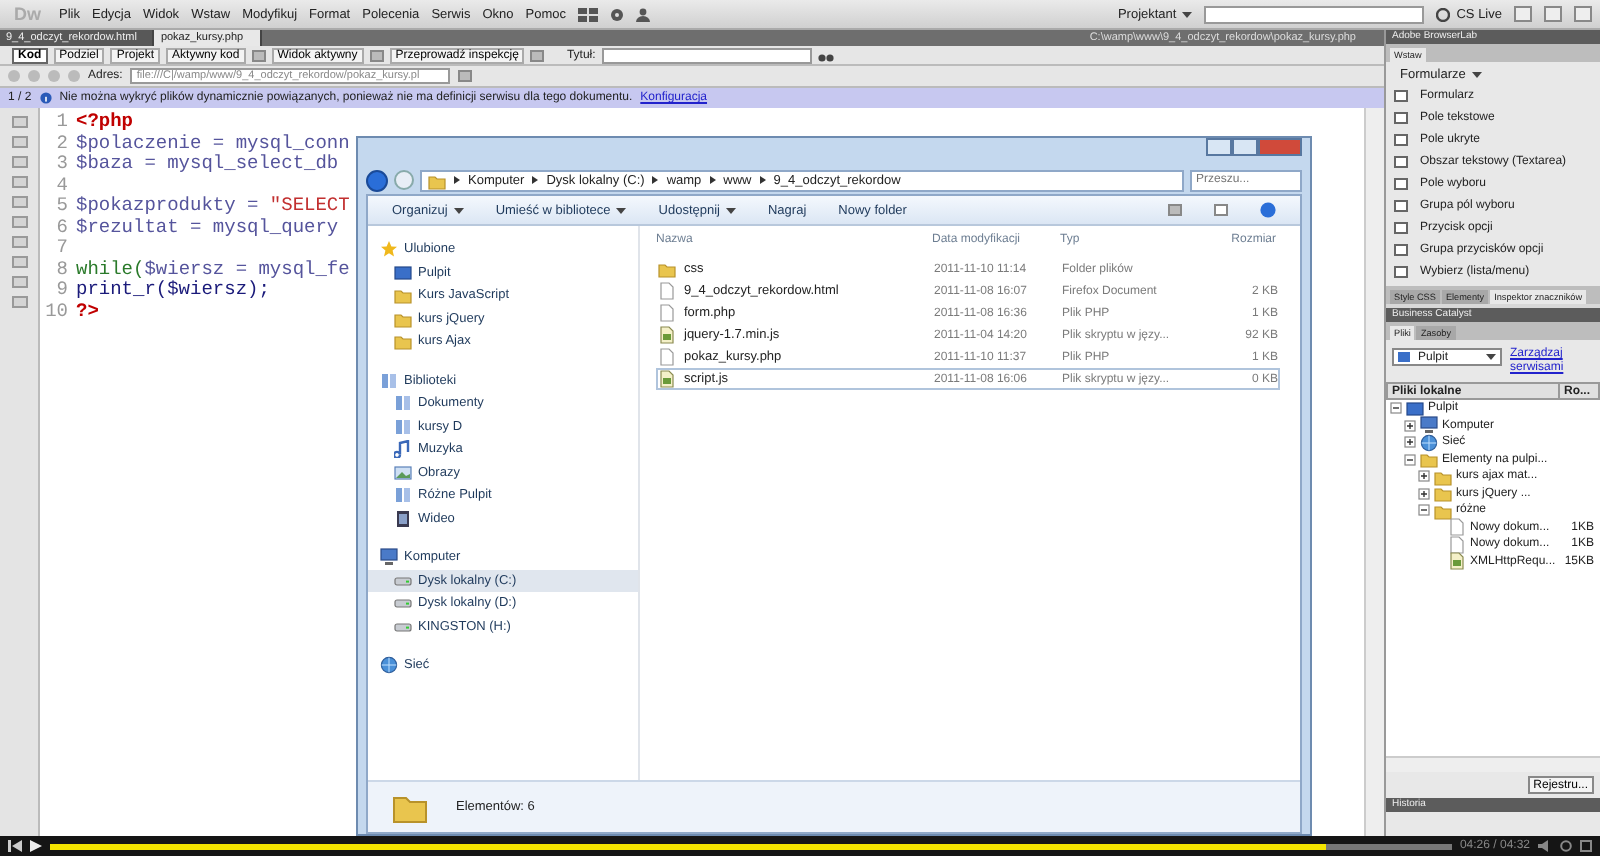  I want to click on forward-button, so click(404, 180).